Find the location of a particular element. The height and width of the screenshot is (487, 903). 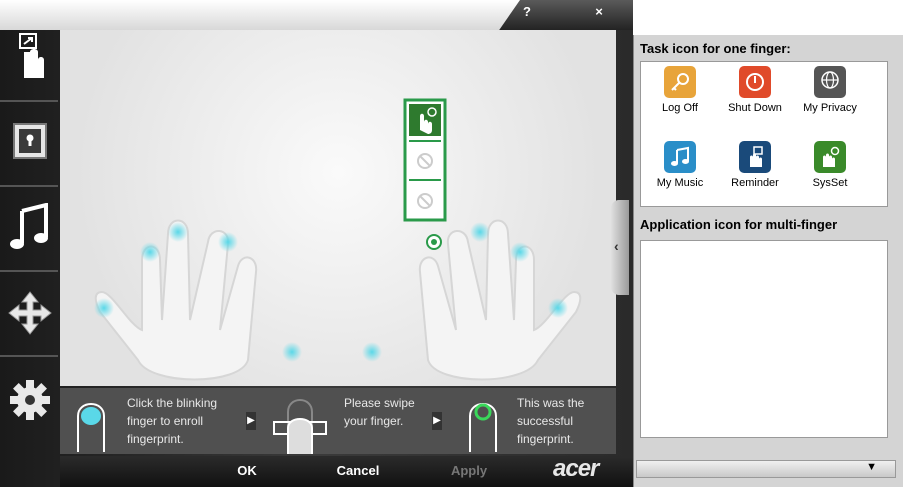

tip-text: This was the is located at coordinates (551, 403).